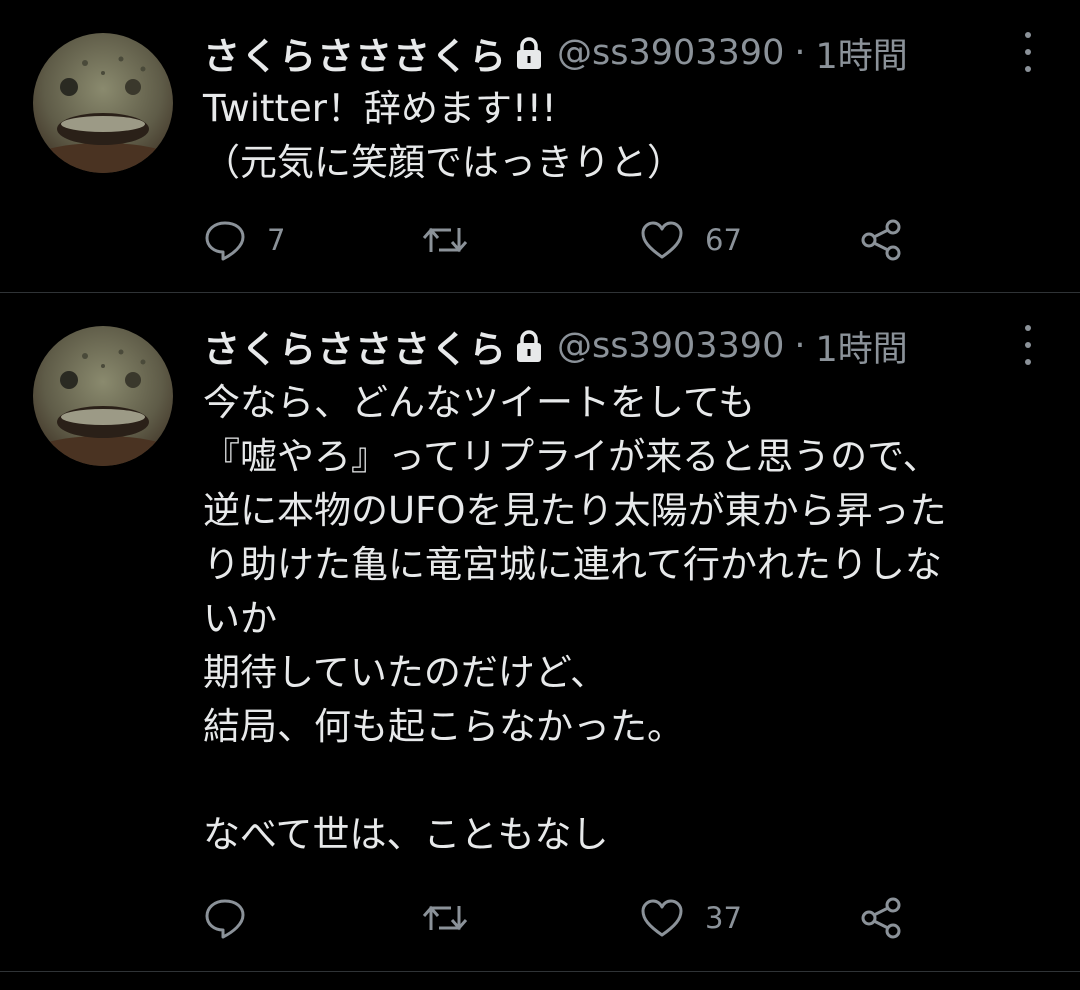 The width and height of the screenshot is (1080, 990). Describe the element at coordinates (405, 672) in the screenshot. I see `tweet-text-line: 期待していたのだけど、` at that location.